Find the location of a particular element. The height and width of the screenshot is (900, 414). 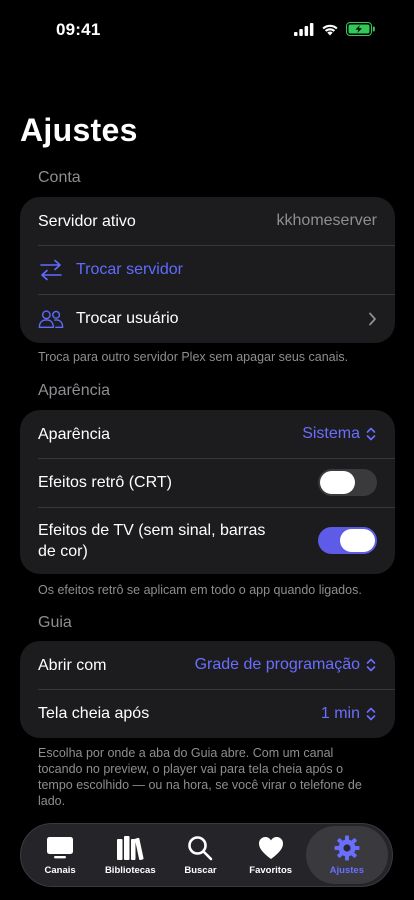

tab-label: Canais is located at coordinates (60, 870).